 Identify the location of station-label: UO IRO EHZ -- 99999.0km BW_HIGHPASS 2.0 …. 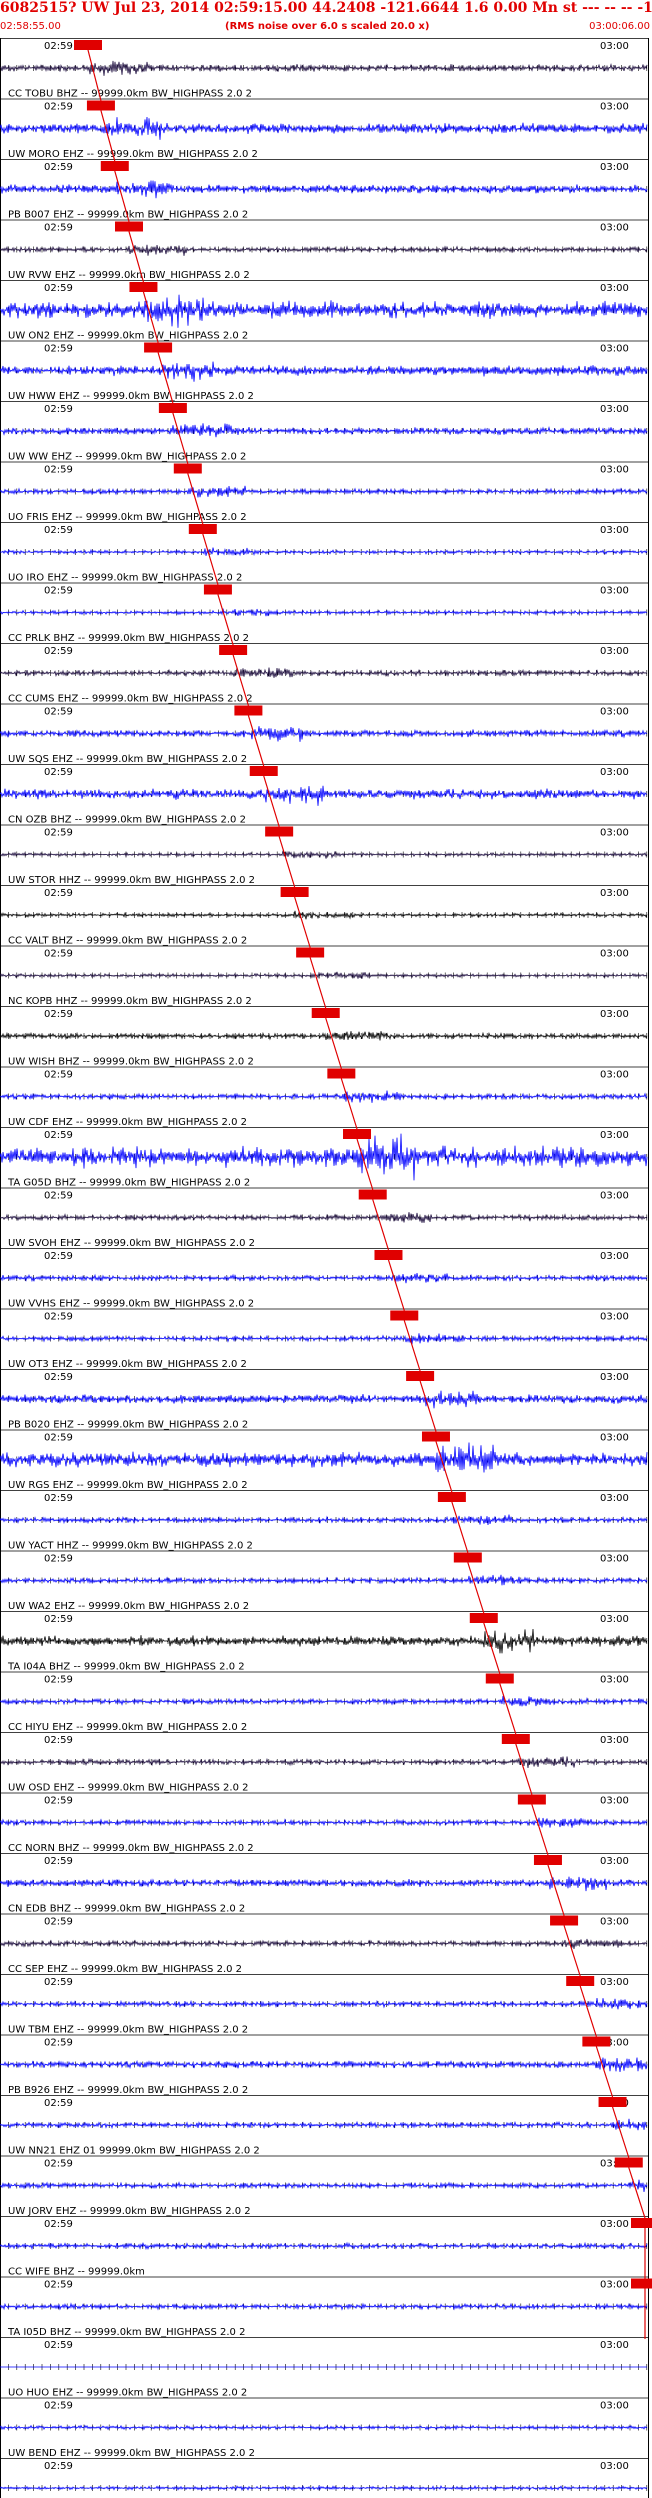
(125, 578).